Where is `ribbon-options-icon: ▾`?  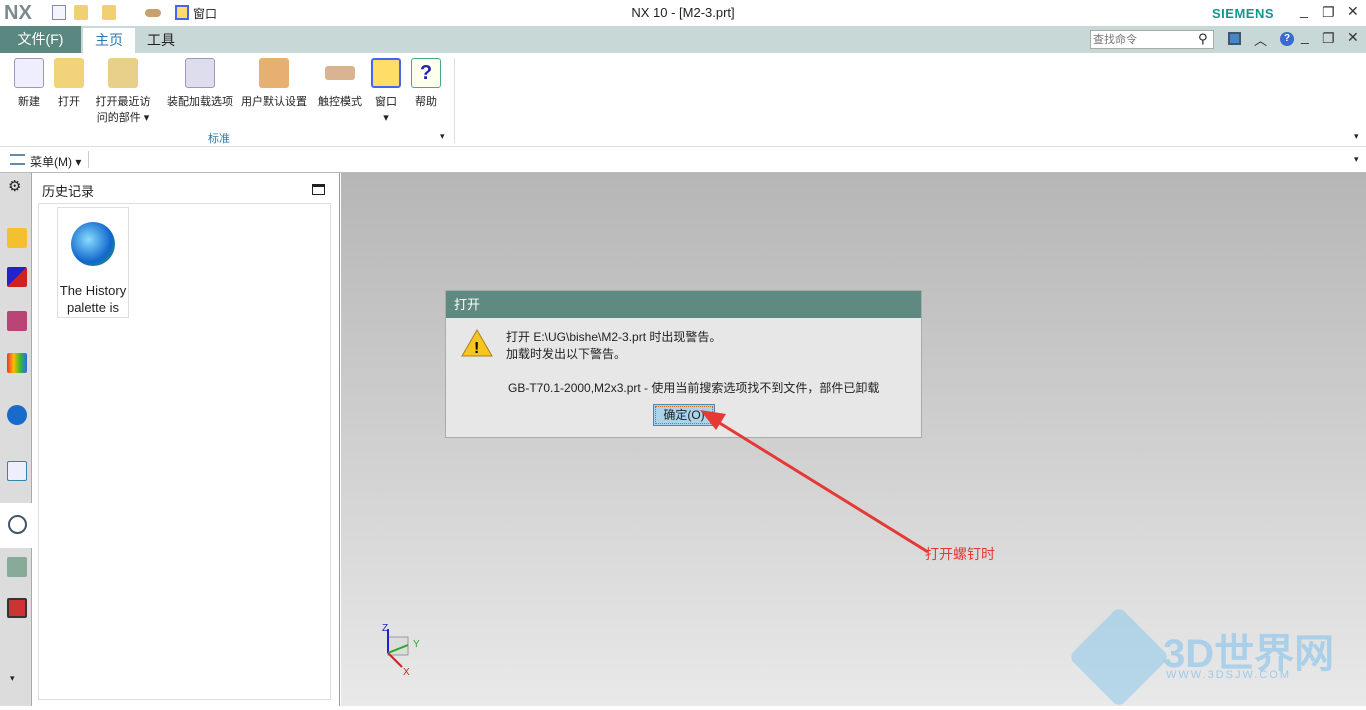
ribbon-options-icon: ▾ is located at coordinates (1356, 136).